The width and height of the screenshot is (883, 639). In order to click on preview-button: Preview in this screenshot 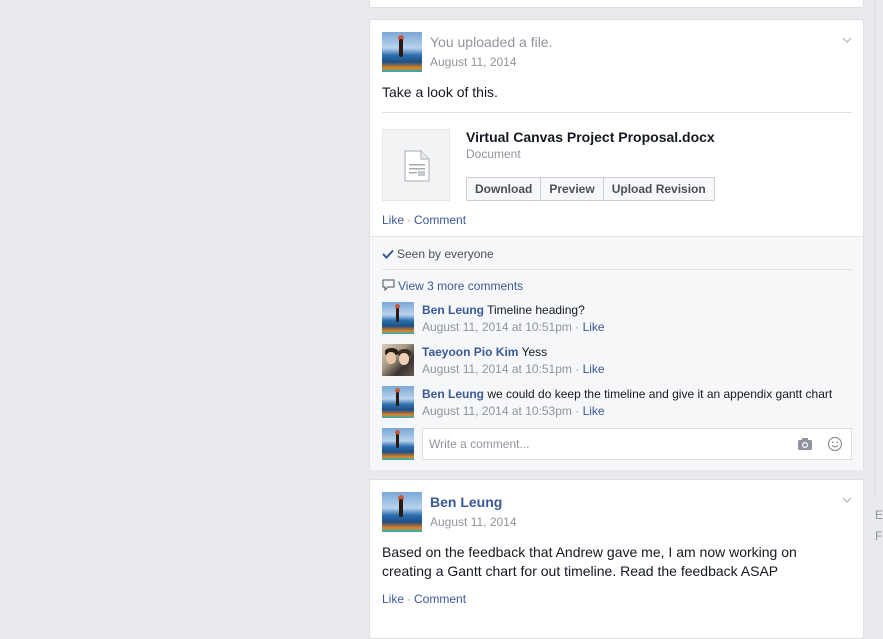, I will do `click(572, 189)`.